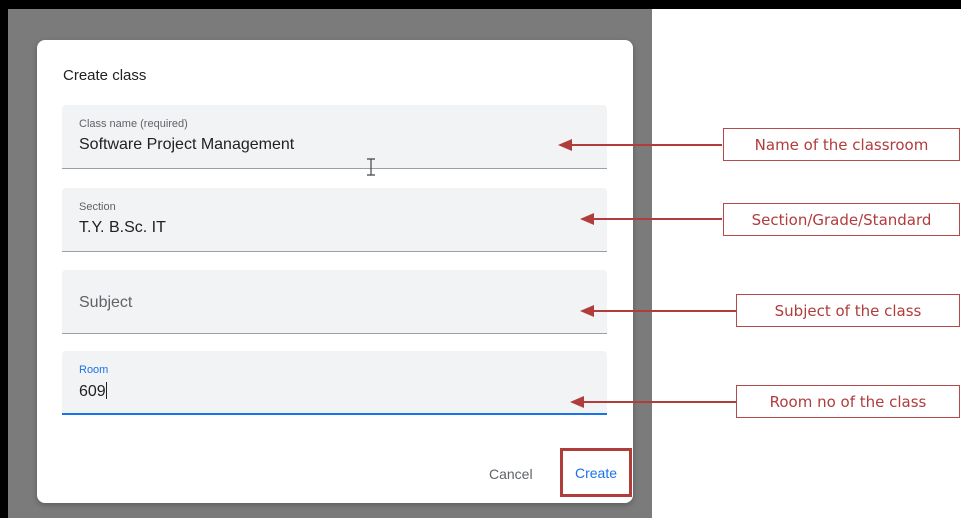  What do you see at coordinates (133, 124) in the screenshot?
I see `class-name-label: Class name (required)` at bounding box center [133, 124].